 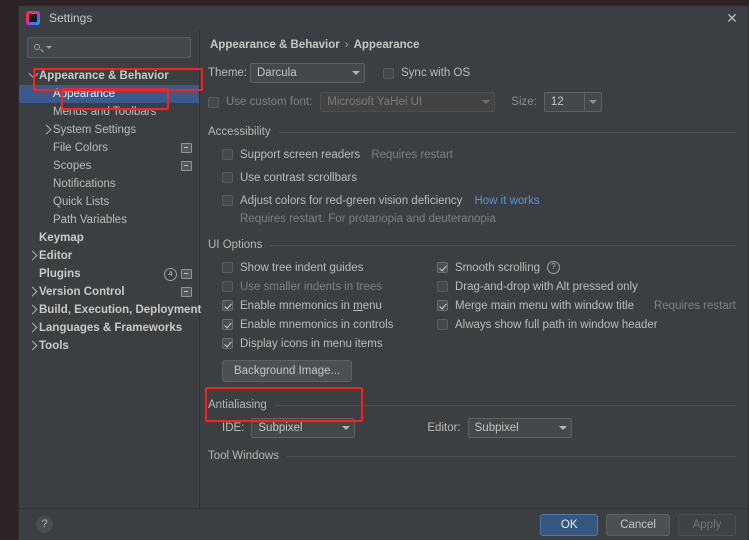 What do you see at coordinates (506, 201) in the screenshot?
I see `how-it-works-link: How it works` at bounding box center [506, 201].